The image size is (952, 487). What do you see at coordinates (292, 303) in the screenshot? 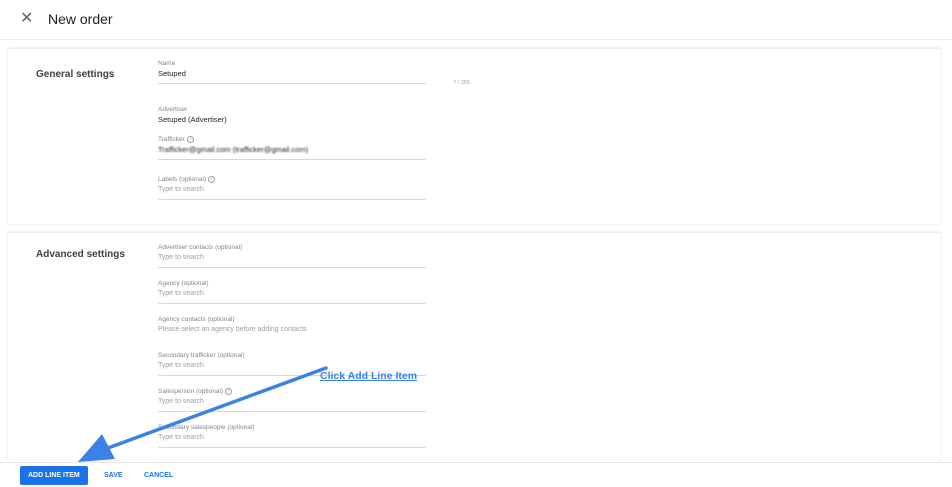
I see `agency-underline` at bounding box center [292, 303].